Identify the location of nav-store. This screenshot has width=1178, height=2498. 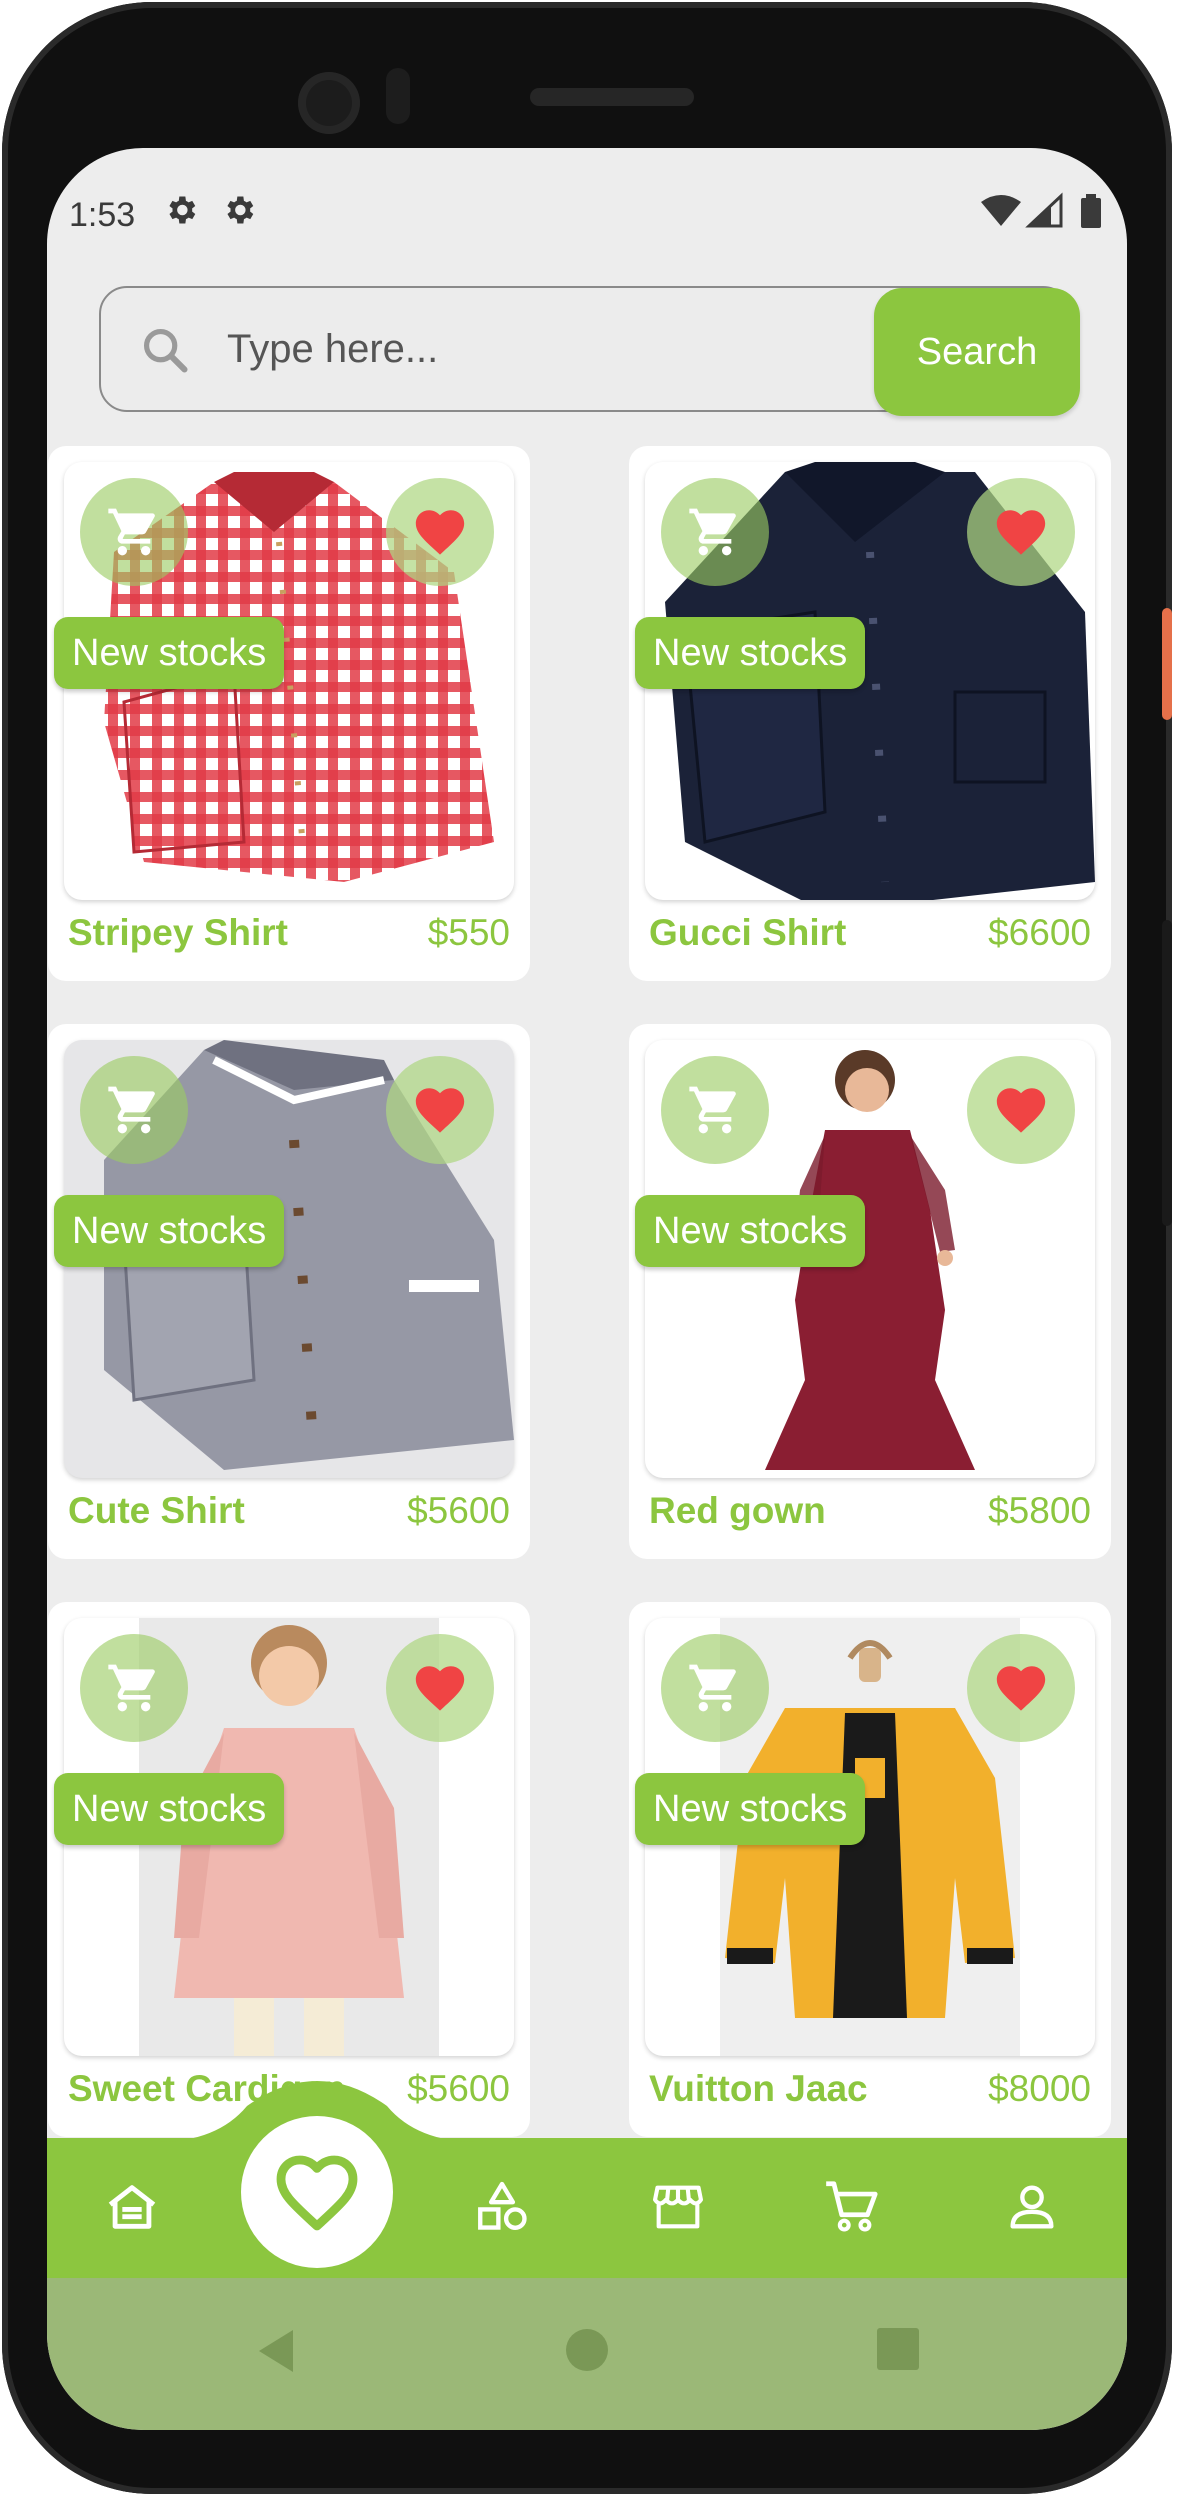
(678, 2207).